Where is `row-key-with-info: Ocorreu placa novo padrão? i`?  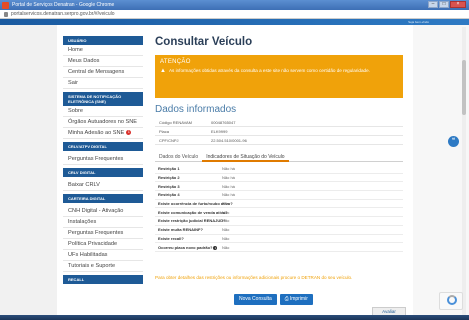
row-key-with-info: Ocorreu placa novo padrão? i is located at coordinates (188, 247).